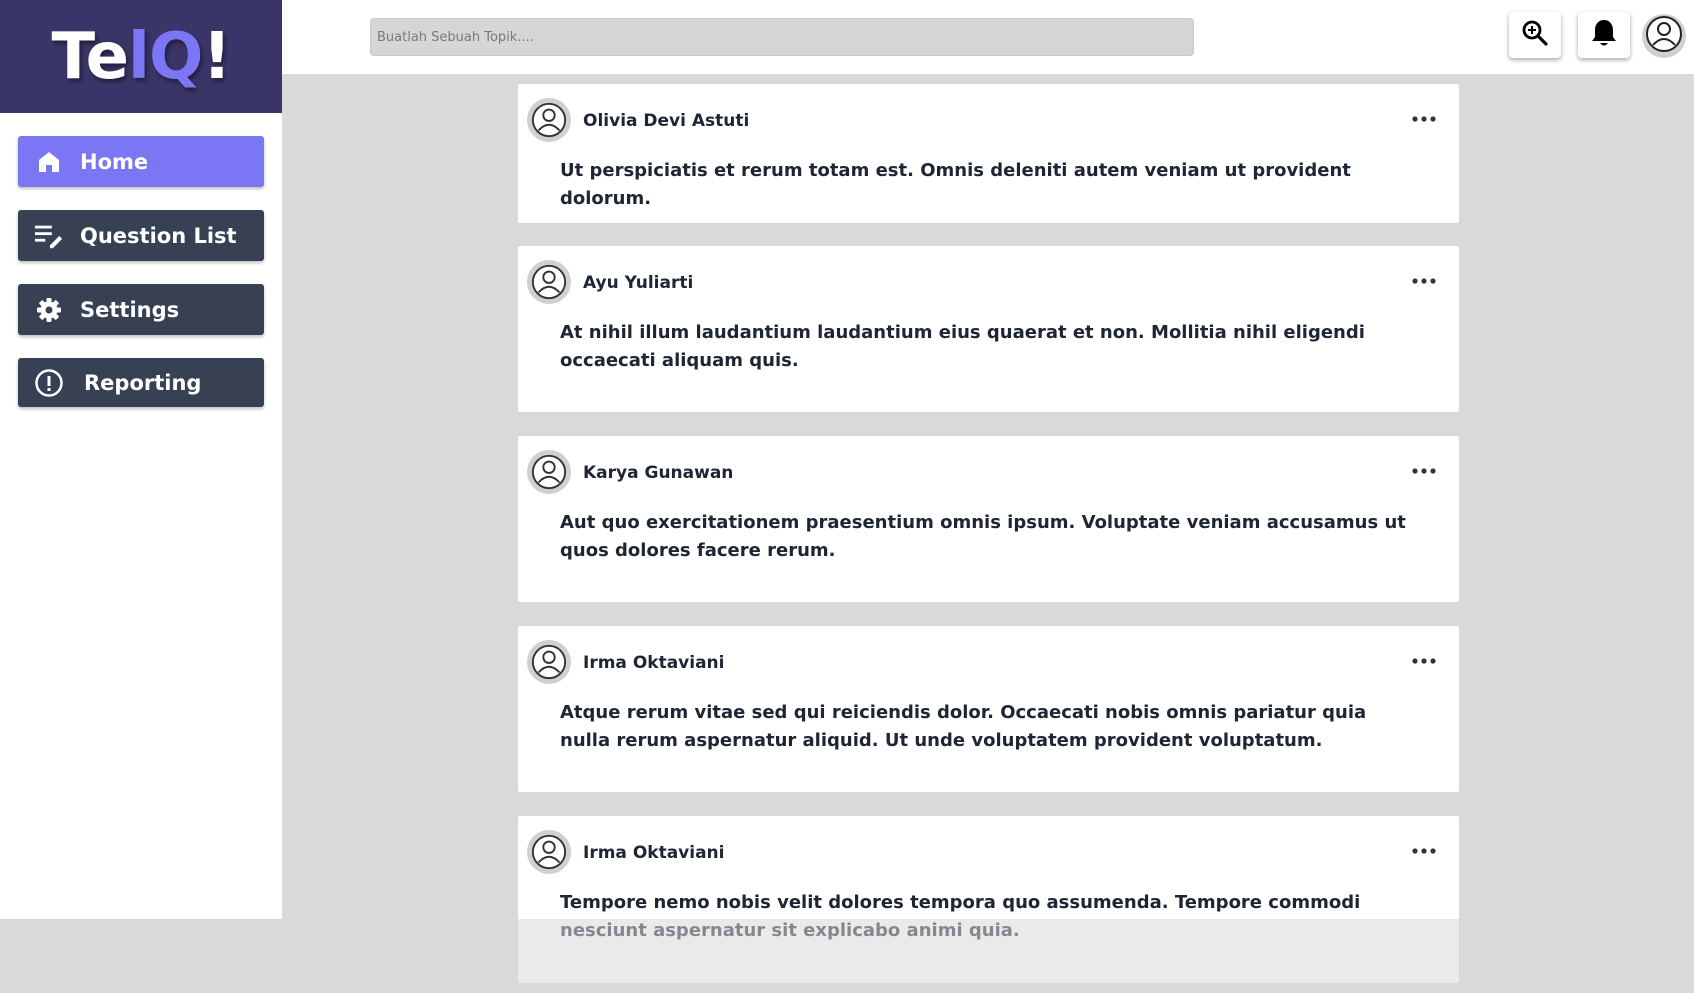  I want to click on post-author: Olivia Devi Astuti, so click(666, 121).